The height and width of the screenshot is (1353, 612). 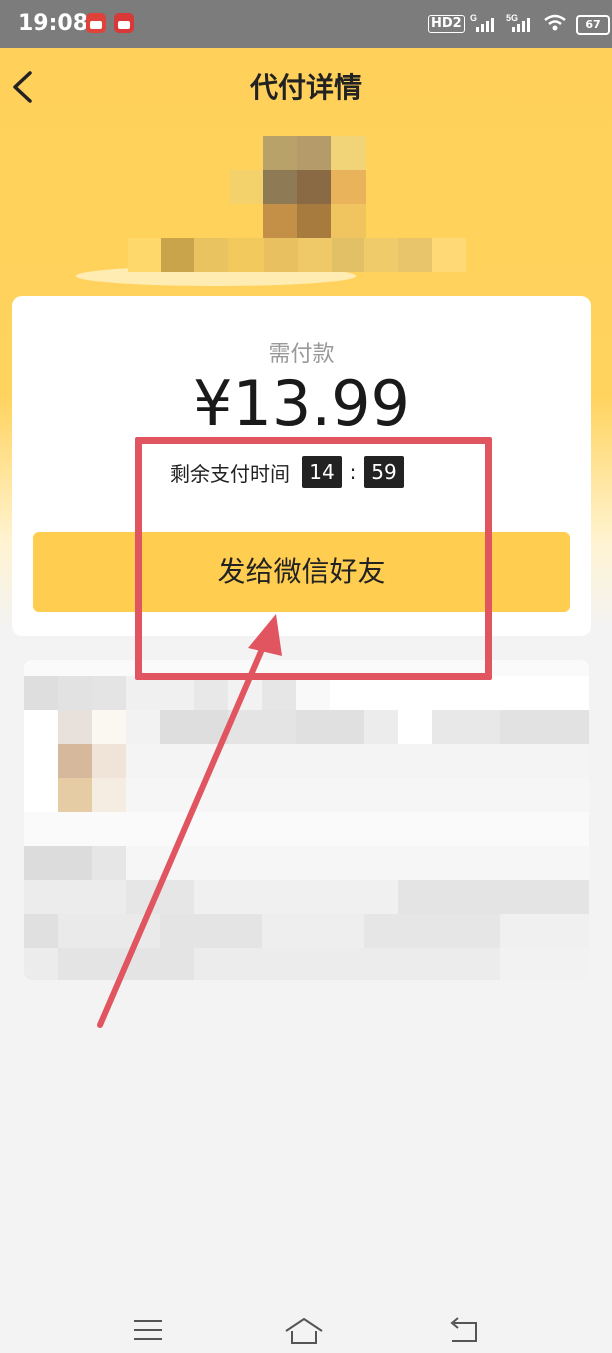 I want to click on hd-indicator: HD2, so click(x=446, y=24).